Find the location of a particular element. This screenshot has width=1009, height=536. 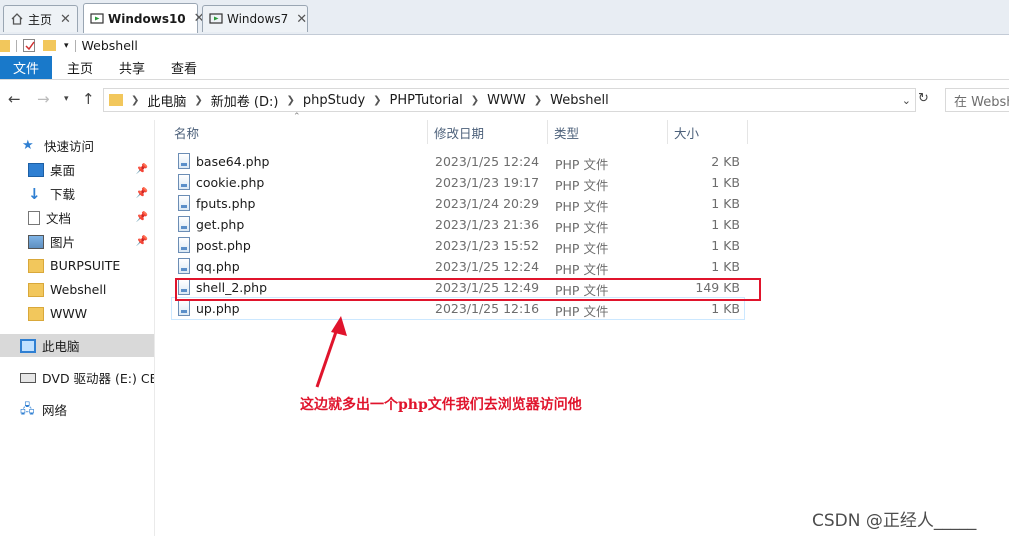

refresh-icon: ↻ is located at coordinates (923, 98).